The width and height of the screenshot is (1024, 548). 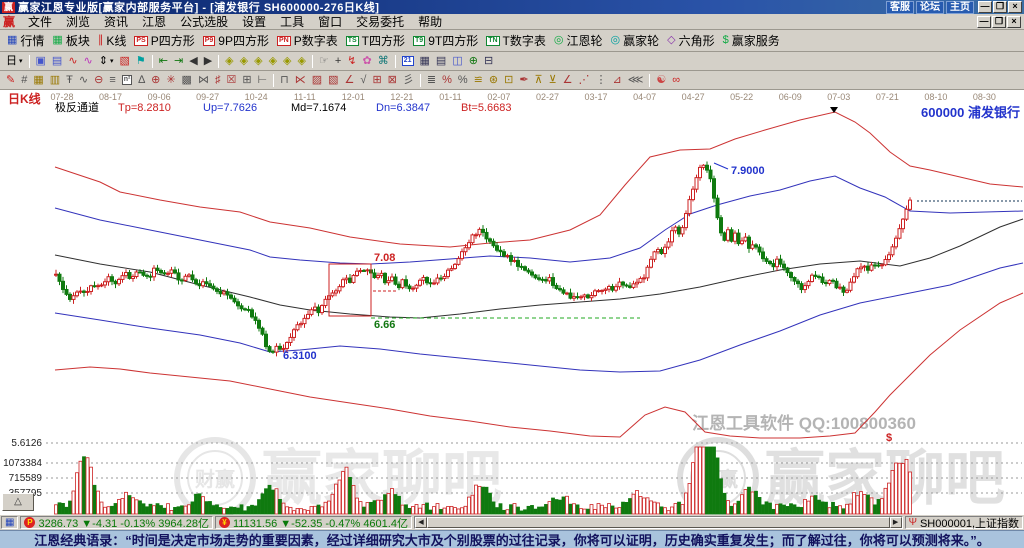 I want to click on kline-overlay-icon: ▧, so click(x=125, y=61).